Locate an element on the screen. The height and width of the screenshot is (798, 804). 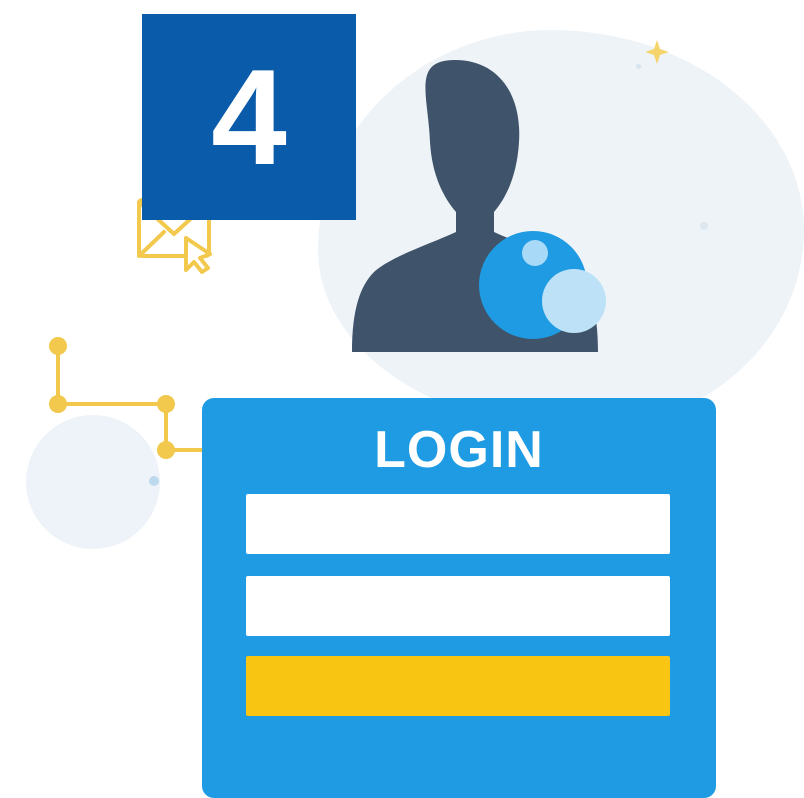
node-connector-icon is located at coordinates (125, 398).